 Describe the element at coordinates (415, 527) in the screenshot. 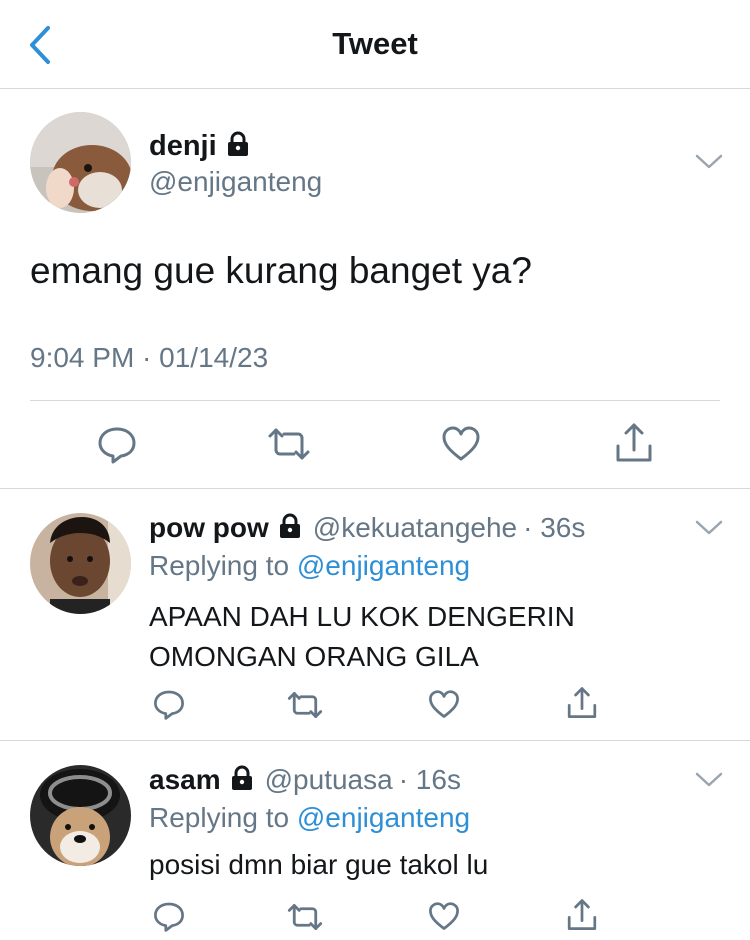

I see `author-handle: @kekuatangehe` at that location.